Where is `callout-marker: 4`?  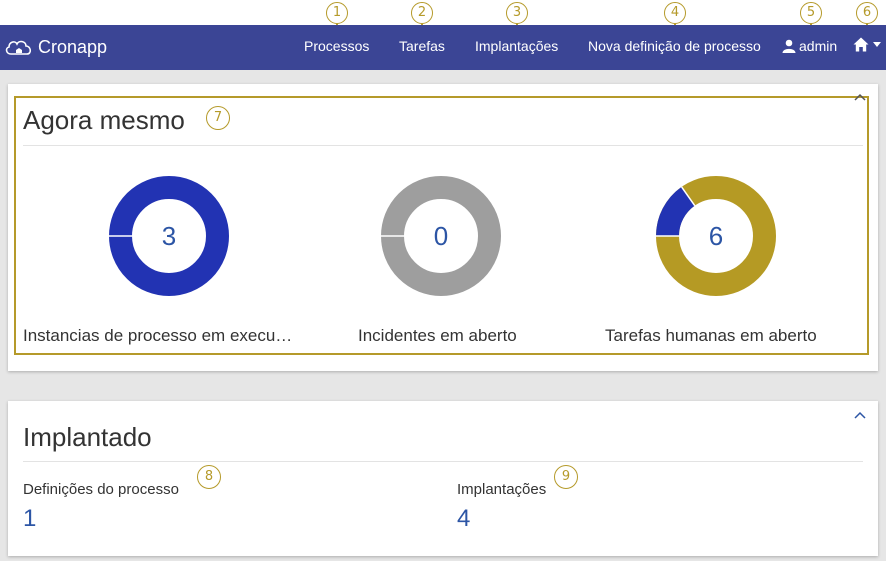 callout-marker: 4 is located at coordinates (675, 13).